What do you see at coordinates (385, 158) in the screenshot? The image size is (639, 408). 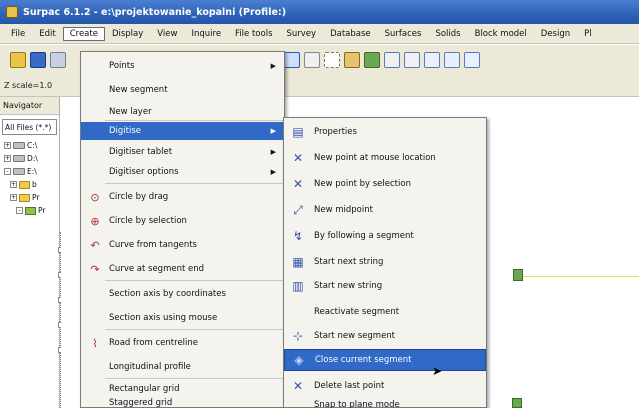 I see `submenu-item-new-point-mouse: ✕ New point at mouse location` at bounding box center [385, 158].